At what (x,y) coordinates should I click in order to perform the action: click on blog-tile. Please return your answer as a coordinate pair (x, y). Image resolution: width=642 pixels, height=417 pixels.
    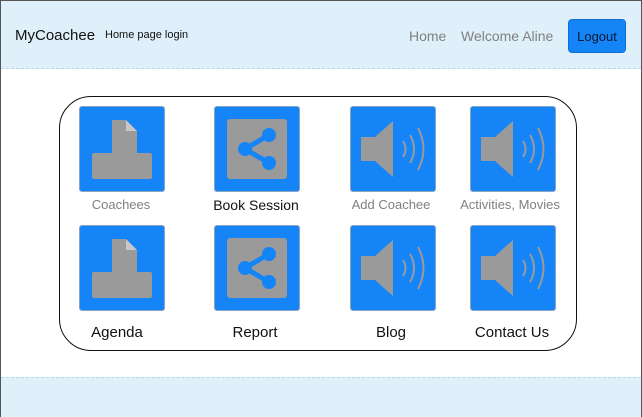
    Looking at the image, I should click on (393, 268).